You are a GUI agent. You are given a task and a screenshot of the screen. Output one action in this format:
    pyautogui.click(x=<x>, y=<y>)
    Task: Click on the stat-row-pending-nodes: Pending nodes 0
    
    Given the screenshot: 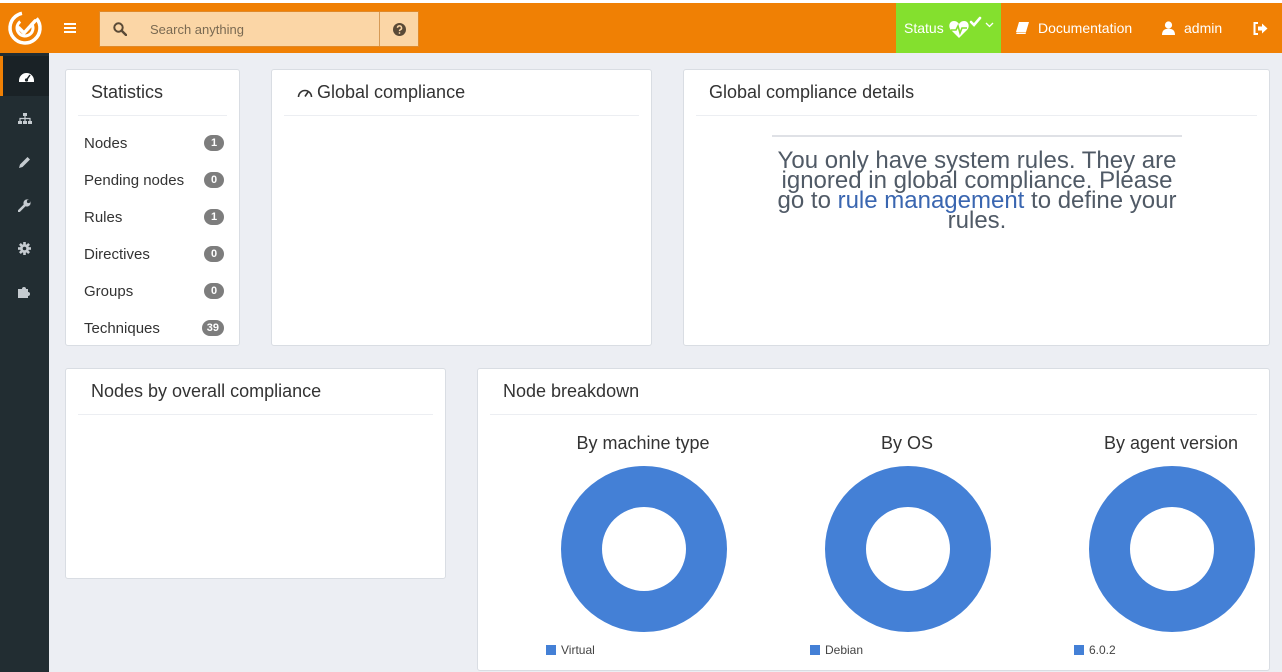 What is the action you would take?
    pyautogui.click(x=154, y=180)
    